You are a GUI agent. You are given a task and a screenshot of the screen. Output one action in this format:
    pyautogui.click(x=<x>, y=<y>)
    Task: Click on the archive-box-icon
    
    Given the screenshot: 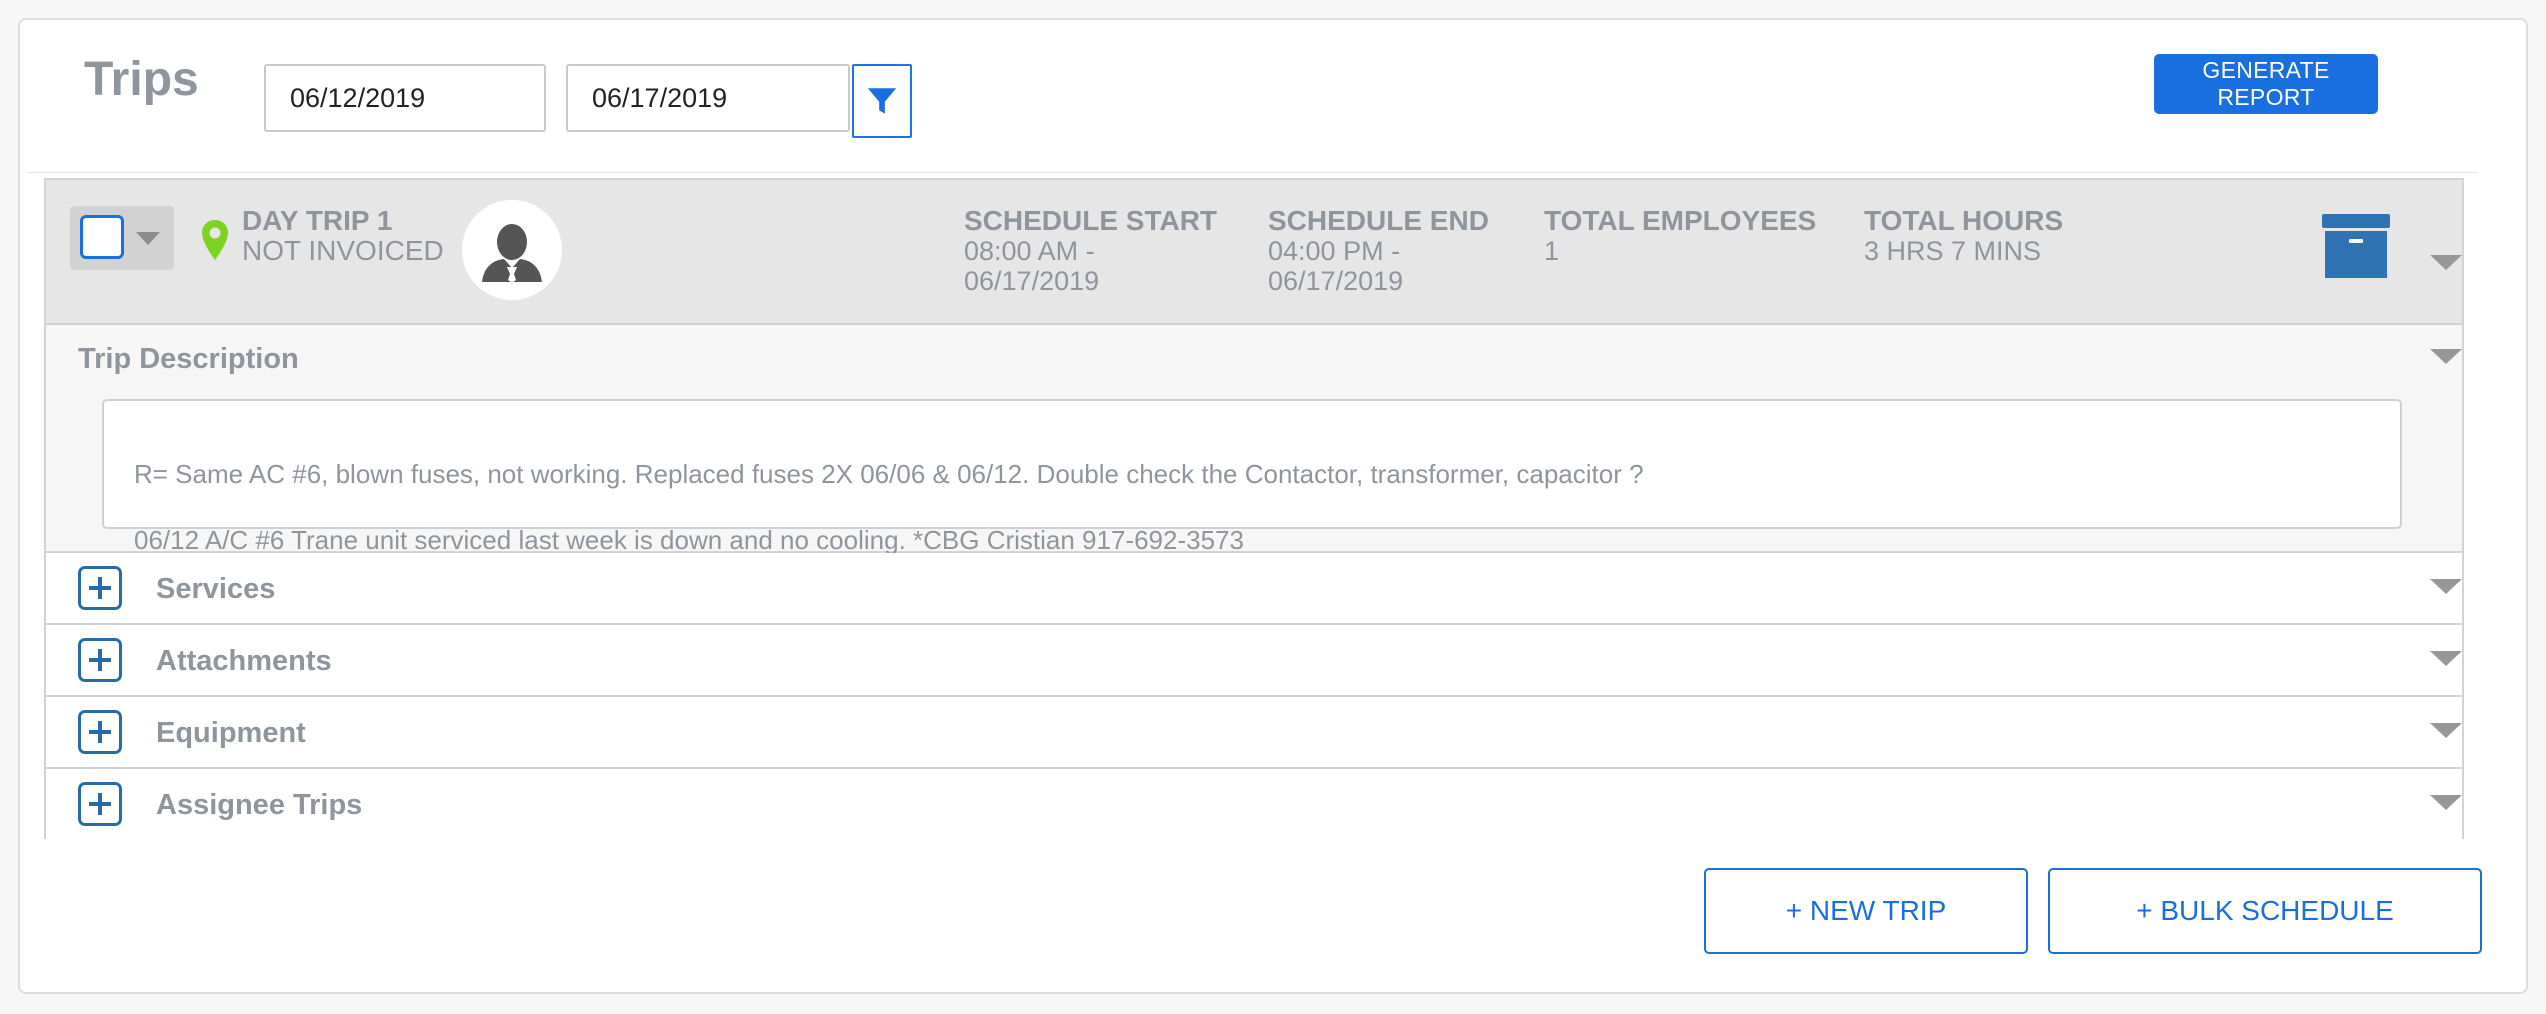 What is the action you would take?
    pyautogui.click(x=2356, y=246)
    